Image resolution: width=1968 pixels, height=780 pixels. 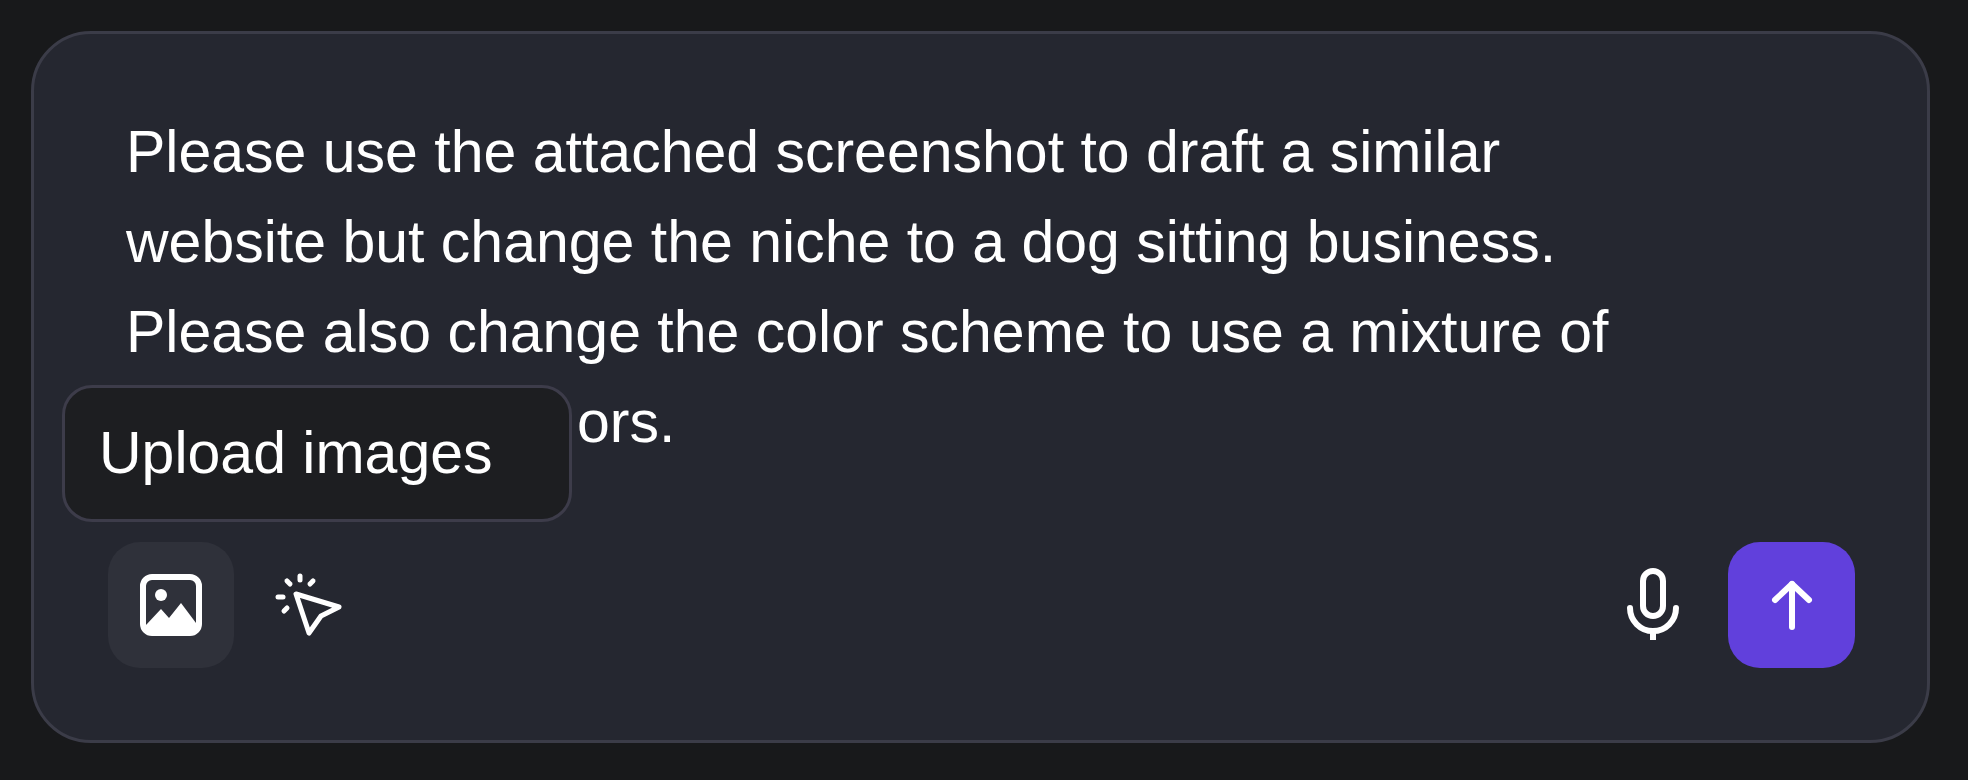 I want to click on upload-image-button, so click(x=171, y=605).